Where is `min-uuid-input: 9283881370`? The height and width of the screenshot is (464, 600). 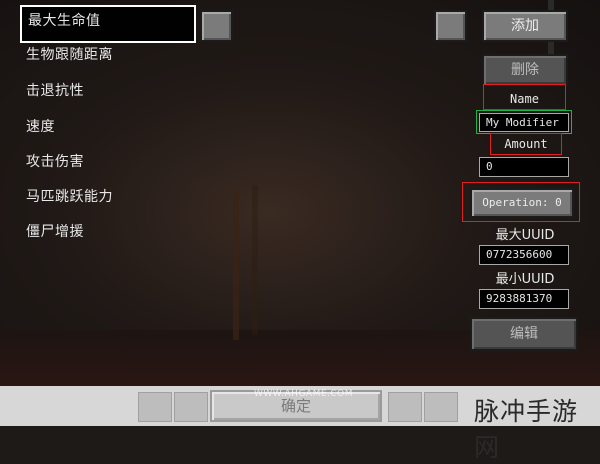
min-uuid-input: 9283881370 is located at coordinates (524, 299).